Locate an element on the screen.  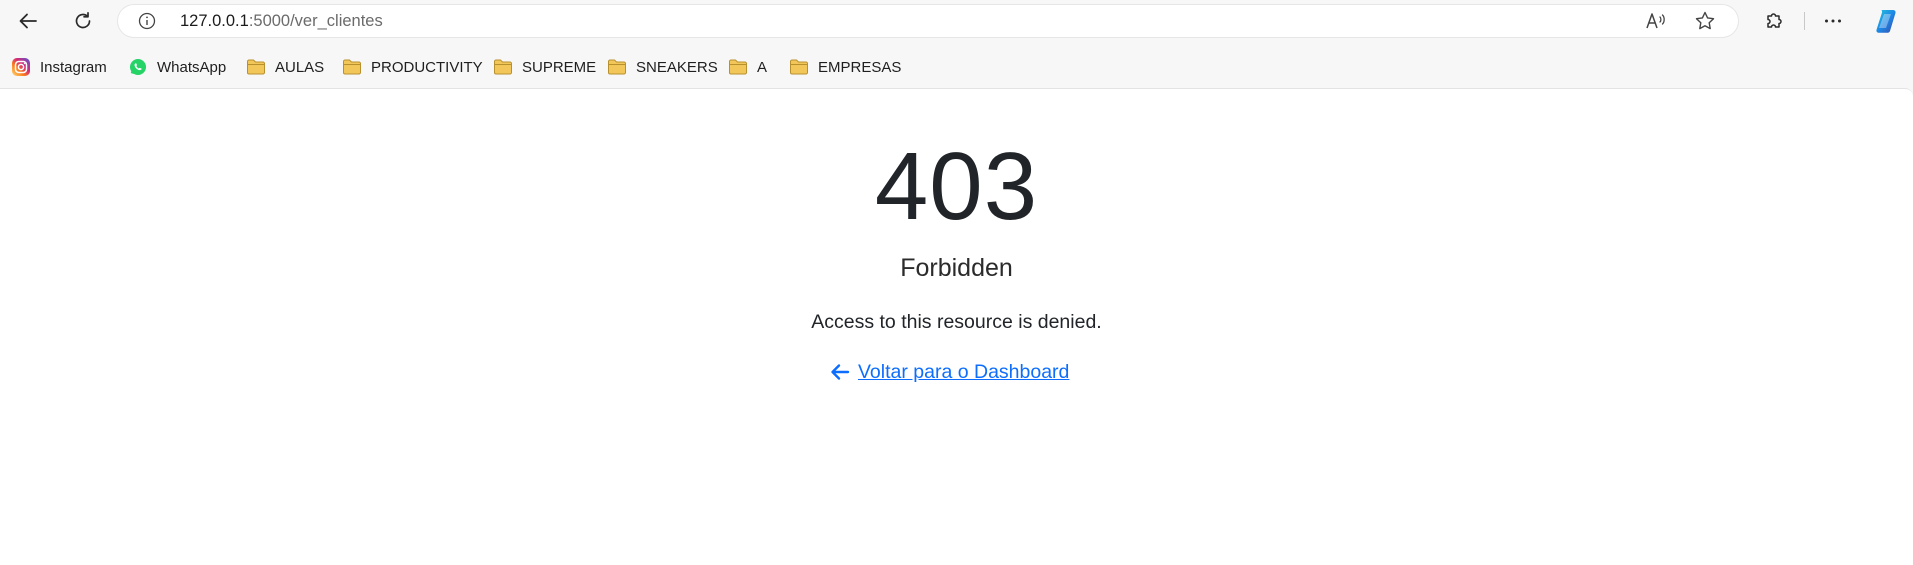
browser-toolbar: 127.0.0.1:5000/ver_clientes is located at coordinates (956, 21).